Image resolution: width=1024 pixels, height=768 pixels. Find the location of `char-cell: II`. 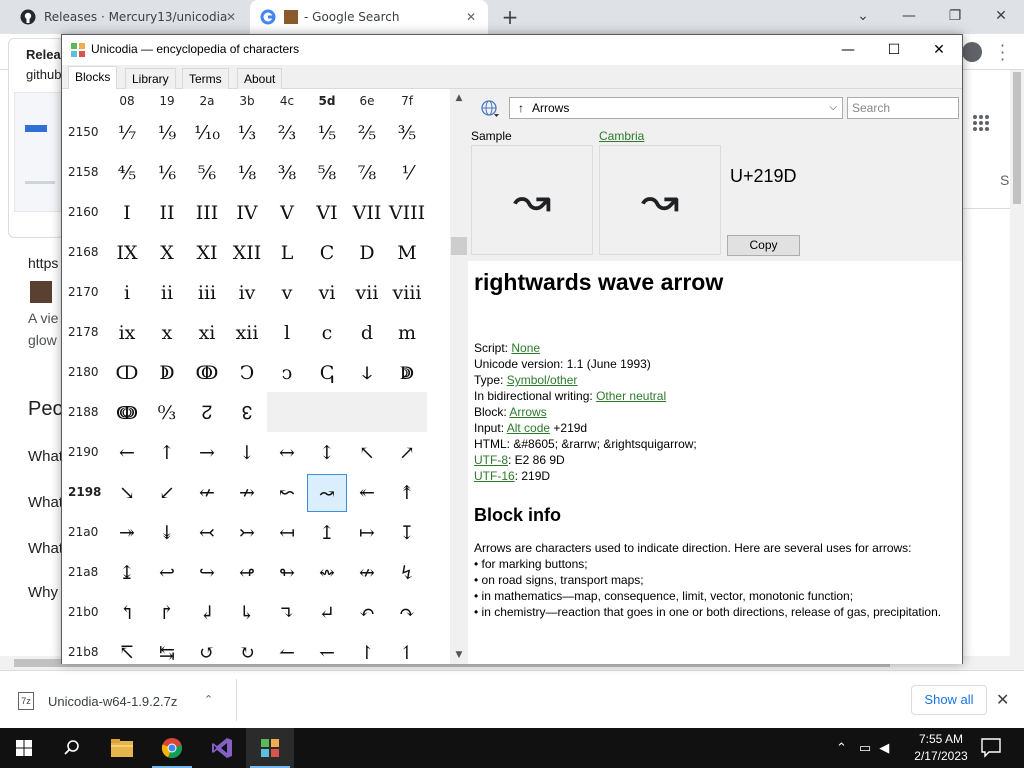

char-cell: II is located at coordinates (167, 213).